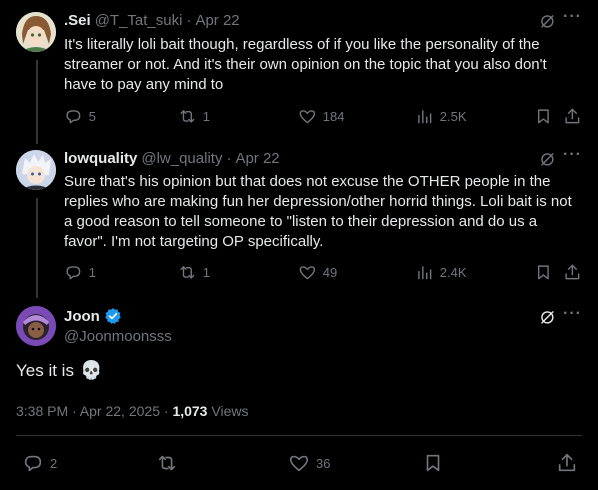 This screenshot has height=490, width=598. What do you see at coordinates (453, 272) in the screenshot?
I see `views-count: 2.4K` at bounding box center [453, 272].